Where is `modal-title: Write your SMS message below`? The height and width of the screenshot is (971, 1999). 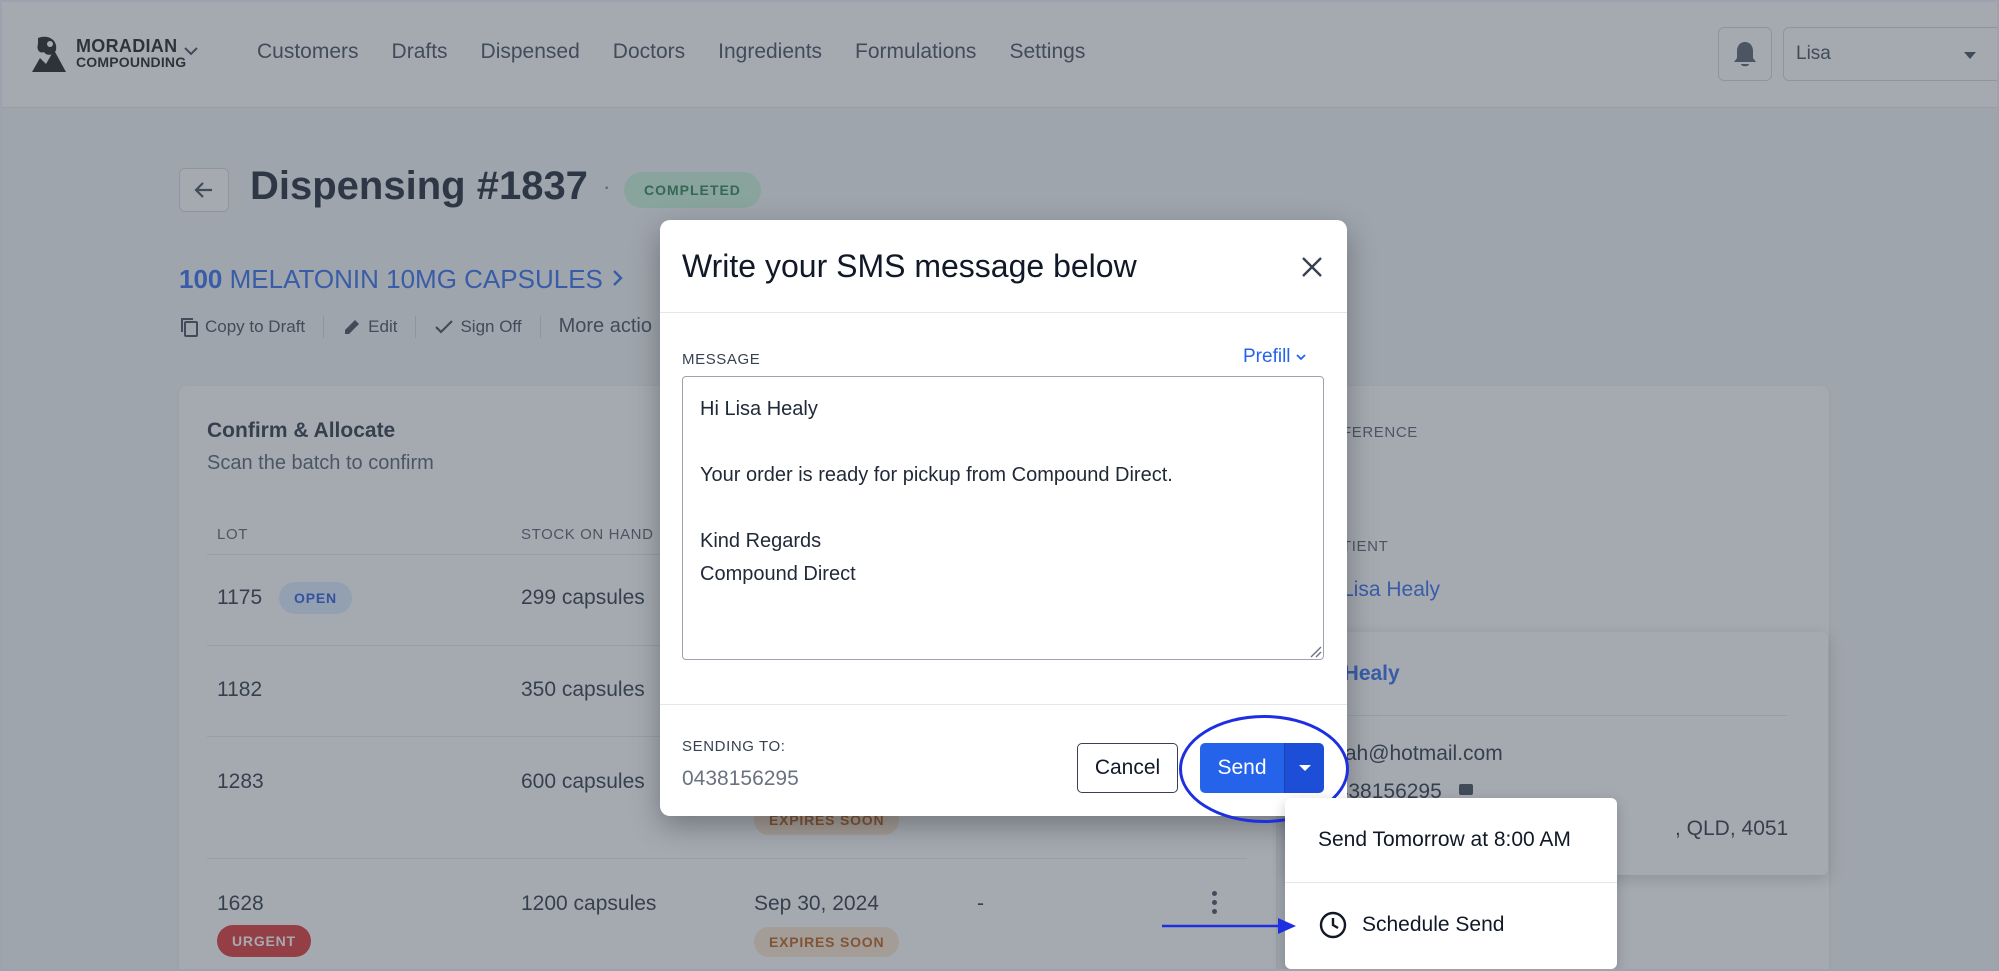
modal-title: Write your SMS message below is located at coordinates (909, 266).